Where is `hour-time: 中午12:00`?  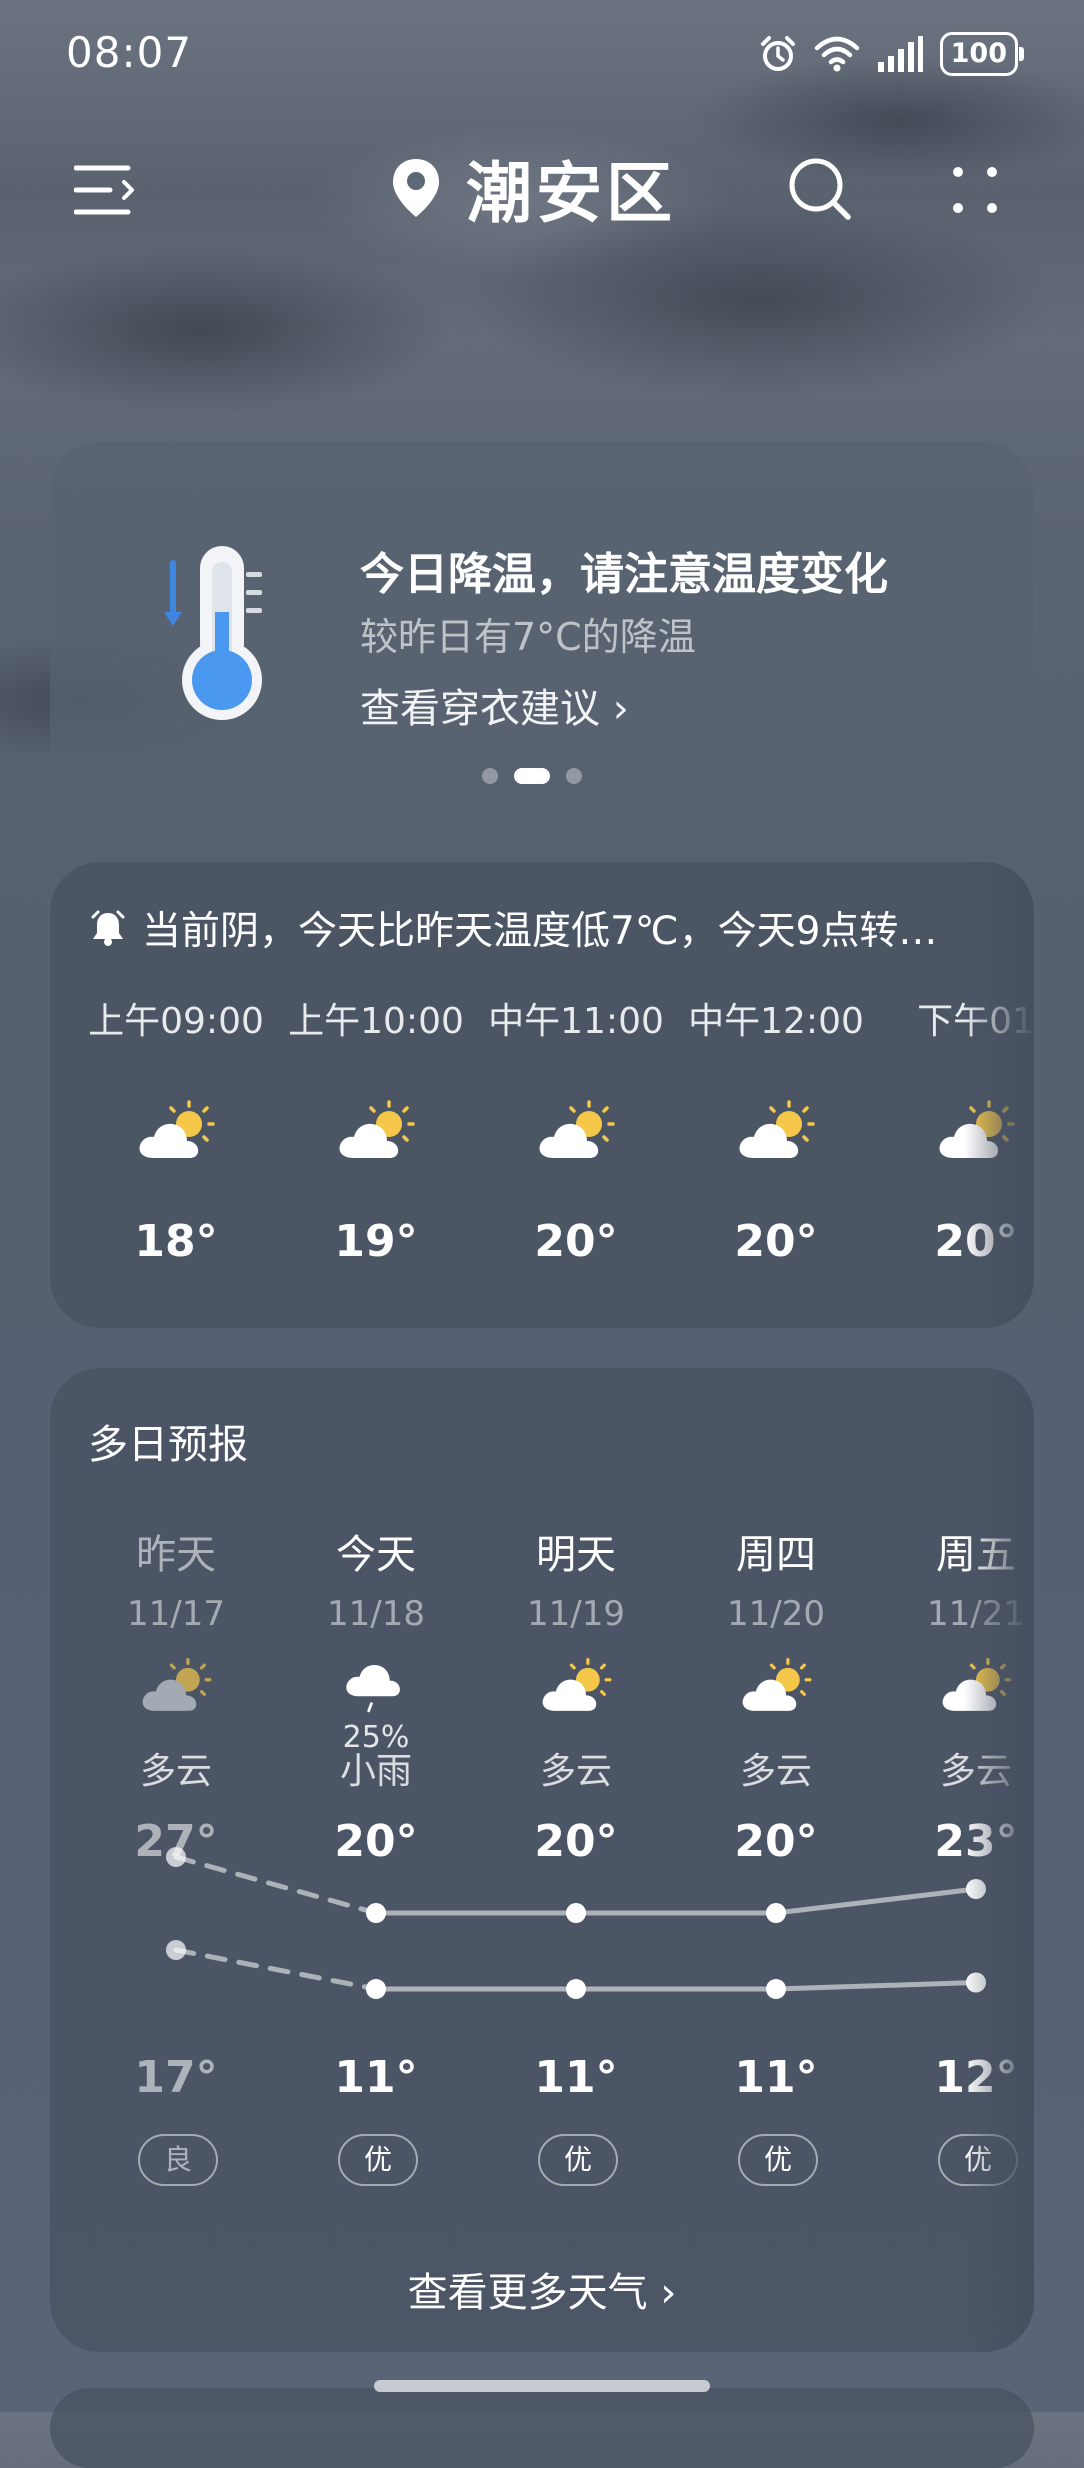
hour-time: 中午12:00 is located at coordinates (776, 1021).